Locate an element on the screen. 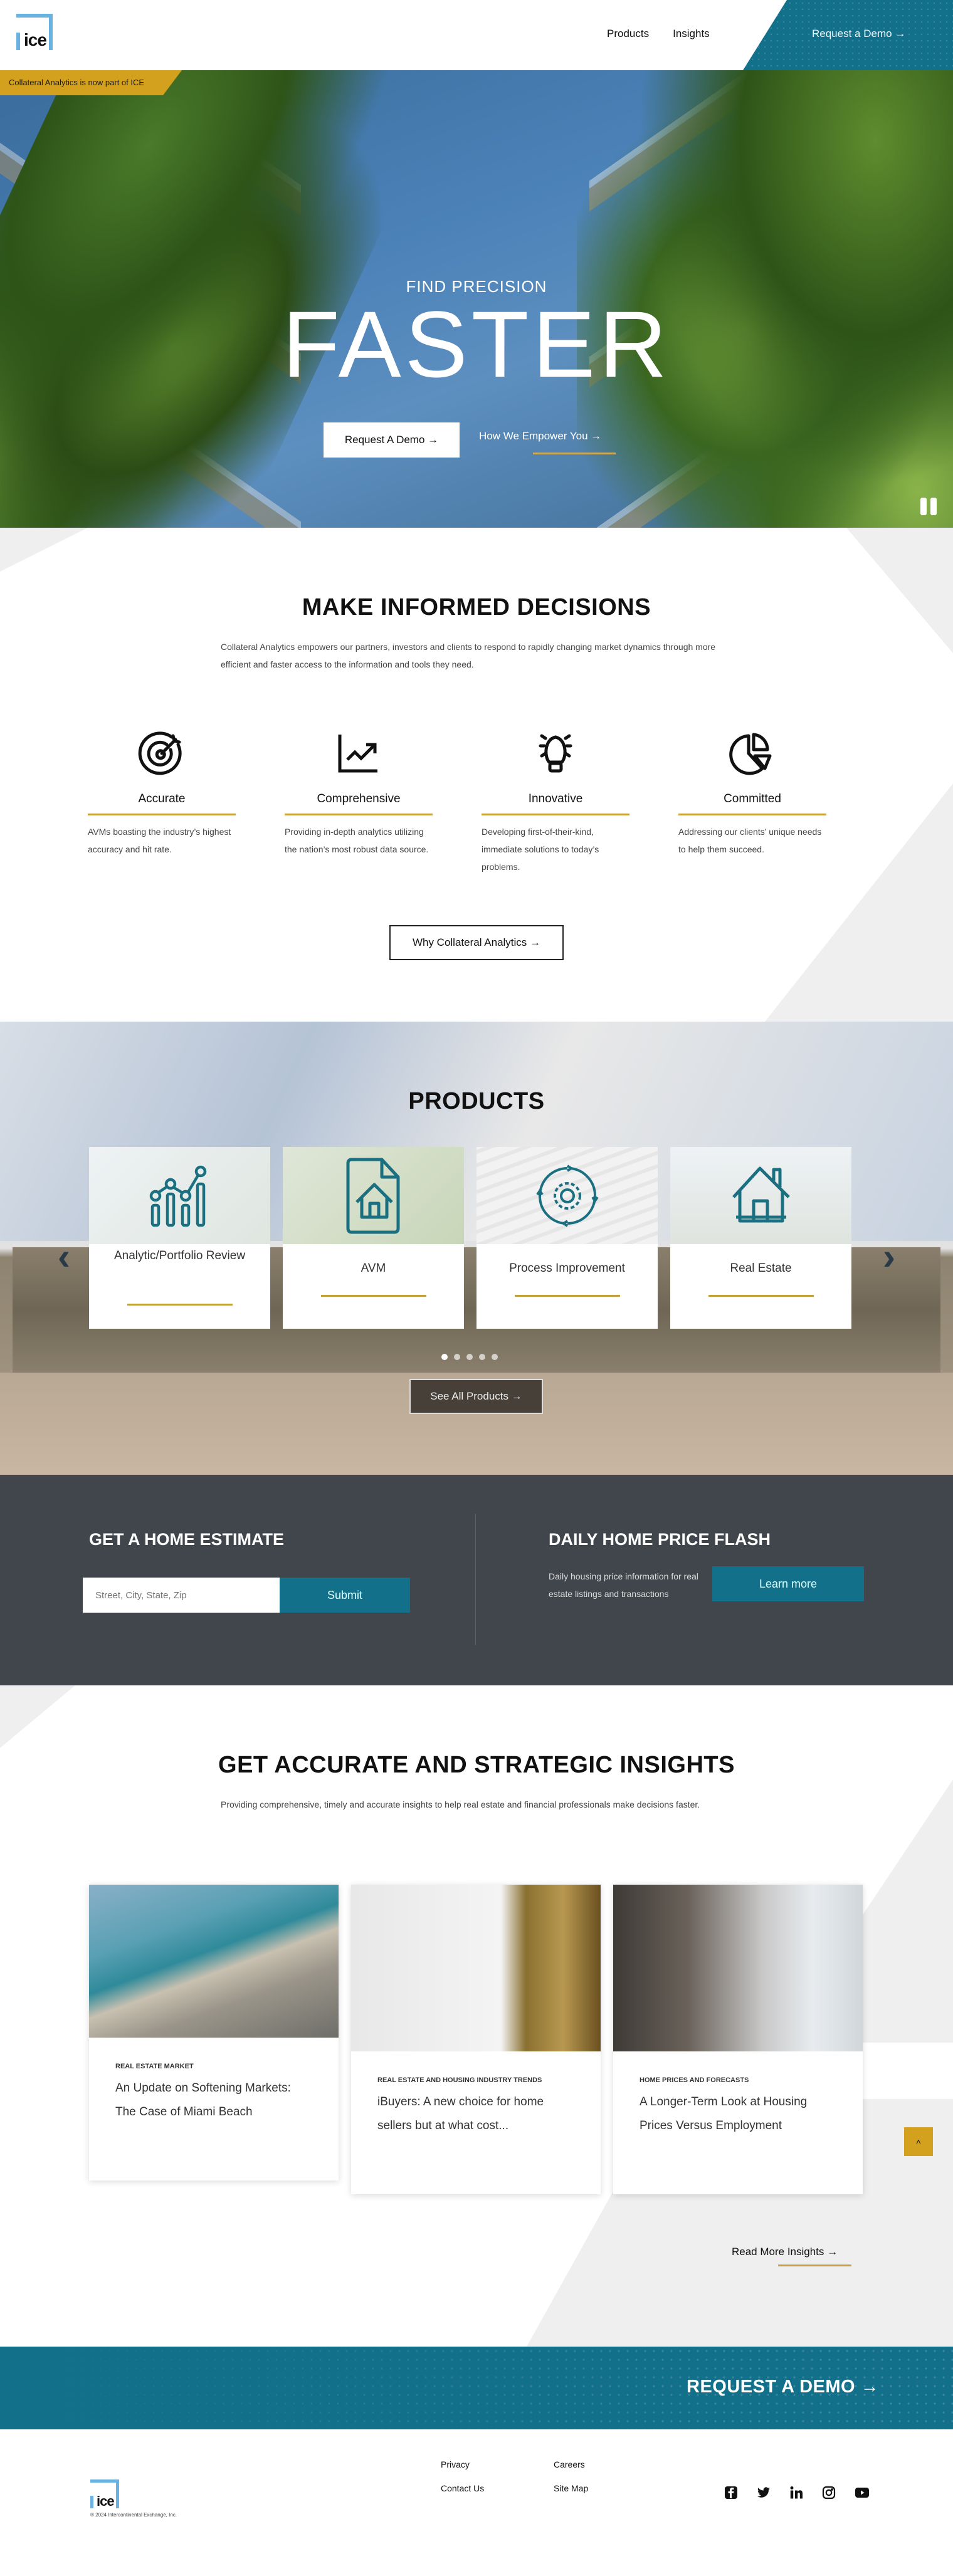 Image resolution: width=953 pixels, height=2576 pixels. feature-title: Accurate is located at coordinates (162, 798).